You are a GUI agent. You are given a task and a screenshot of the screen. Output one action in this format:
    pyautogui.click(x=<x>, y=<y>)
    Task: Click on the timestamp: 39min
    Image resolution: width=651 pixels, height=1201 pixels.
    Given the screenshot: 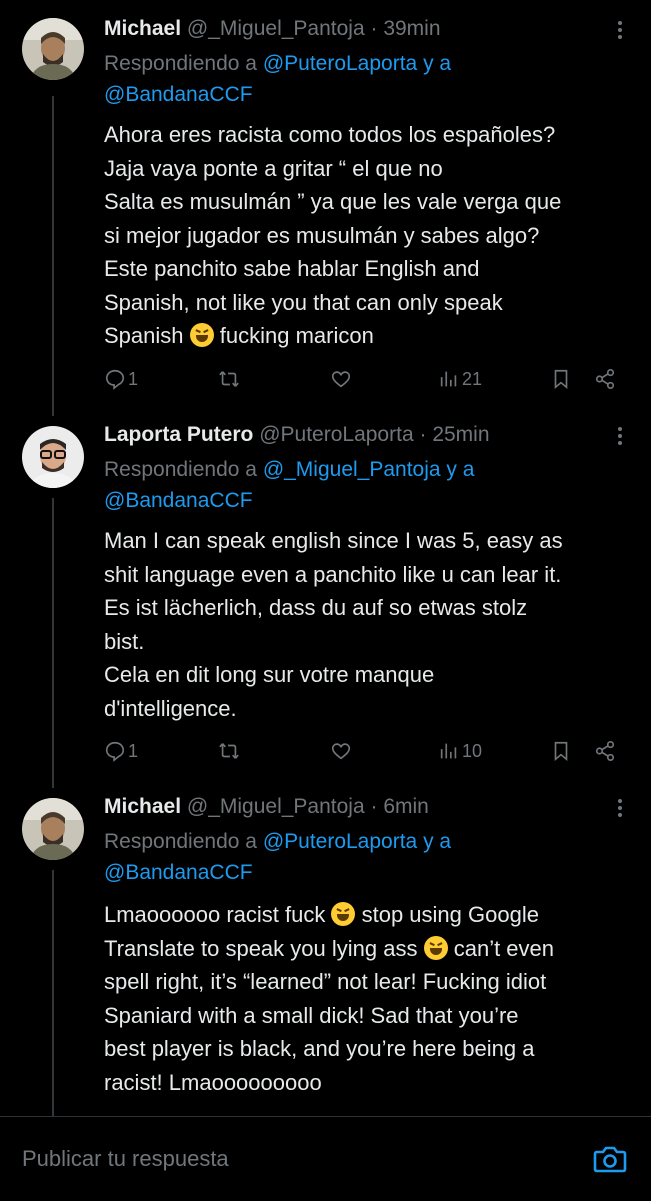 What is the action you would take?
    pyautogui.click(x=411, y=28)
    